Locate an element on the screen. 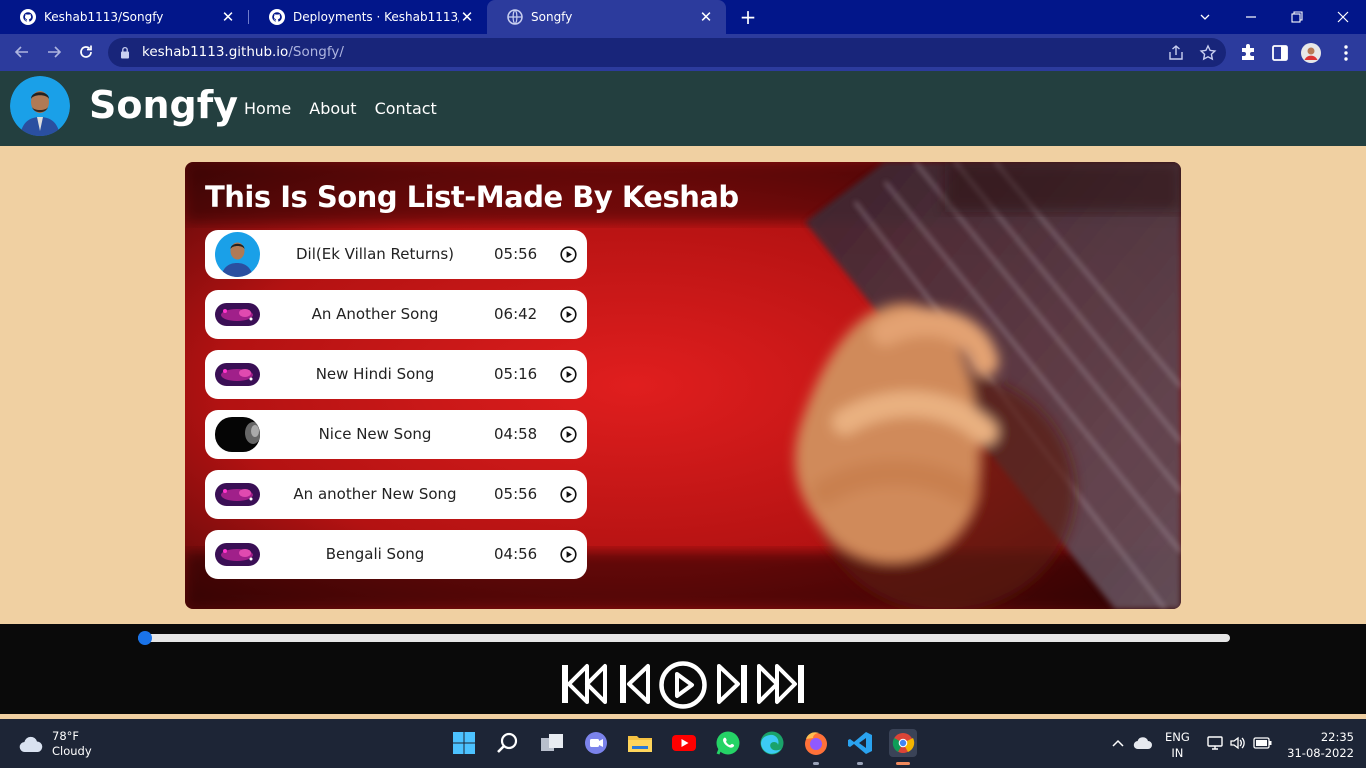 The width and height of the screenshot is (1366, 768). task-view-icon is located at coordinates (552, 743).